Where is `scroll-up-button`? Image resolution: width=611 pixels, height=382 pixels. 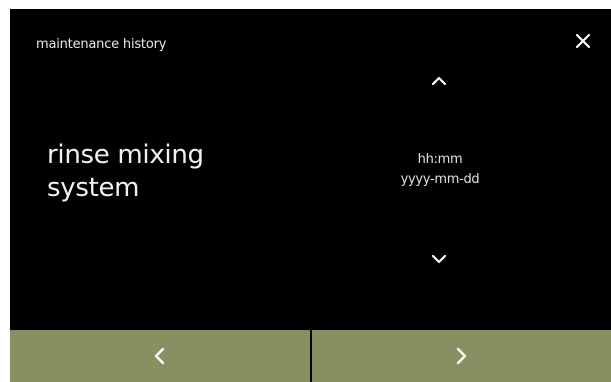
scroll-up-button is located at coordinates (439, 81).